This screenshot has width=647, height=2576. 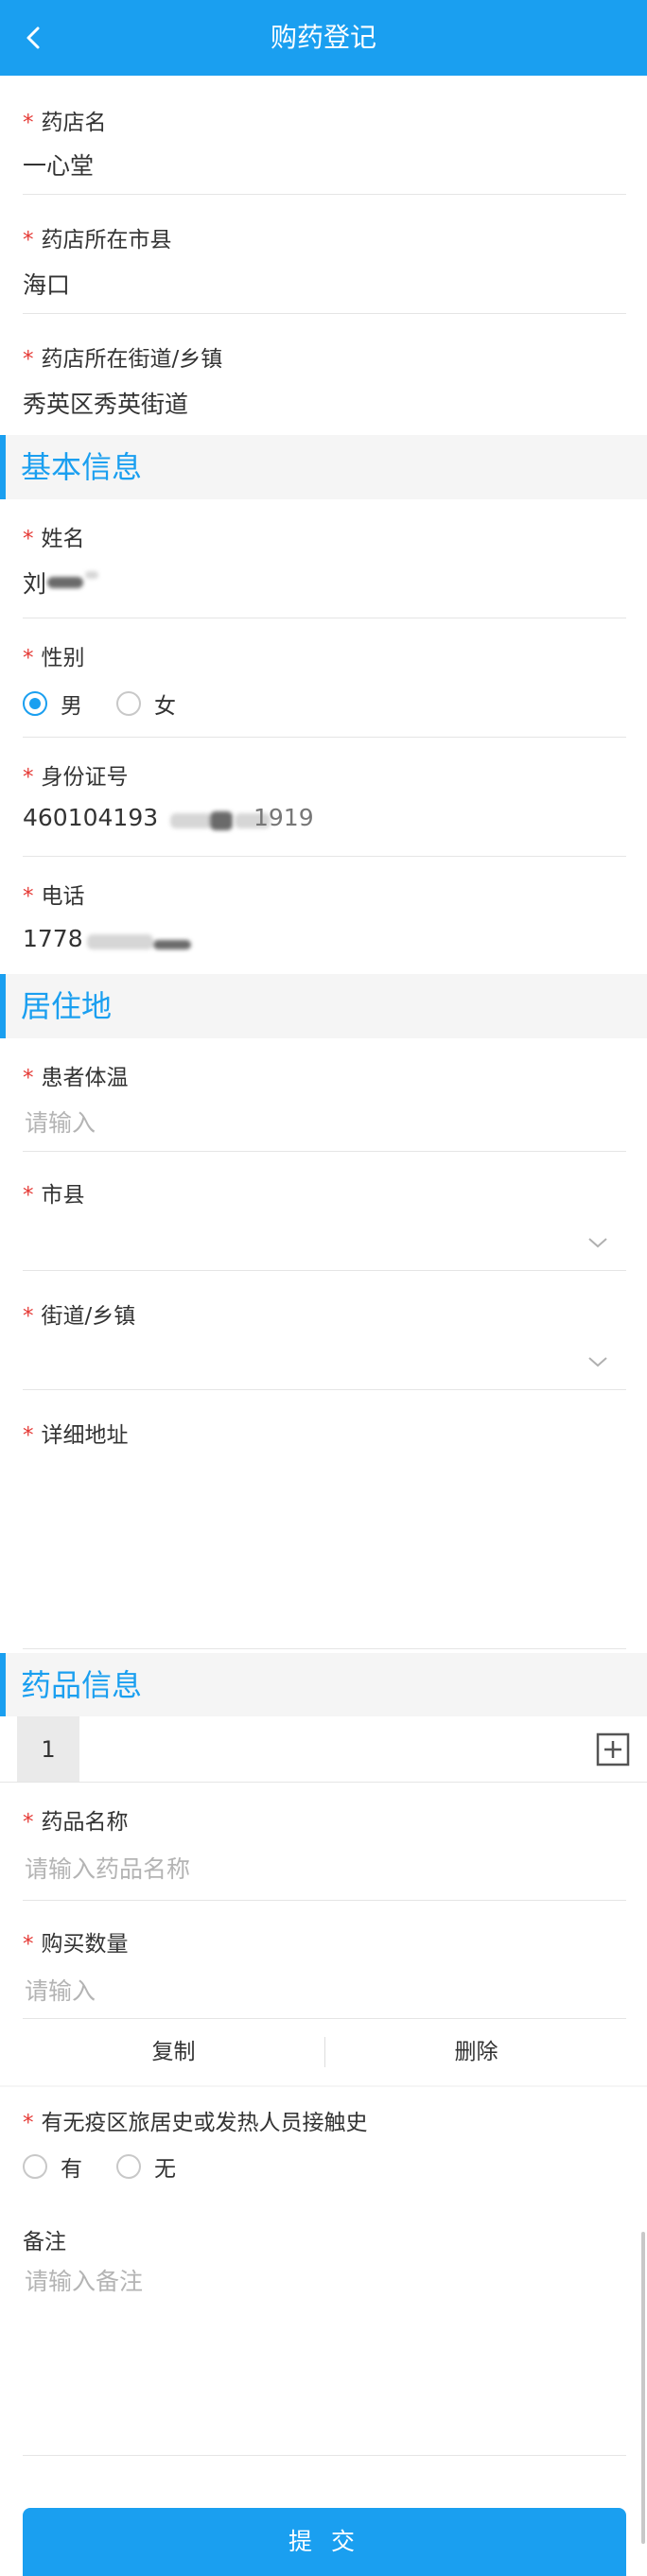 I want to click on street-field: * 街道/乡镇, so click(x=323, y=1330).